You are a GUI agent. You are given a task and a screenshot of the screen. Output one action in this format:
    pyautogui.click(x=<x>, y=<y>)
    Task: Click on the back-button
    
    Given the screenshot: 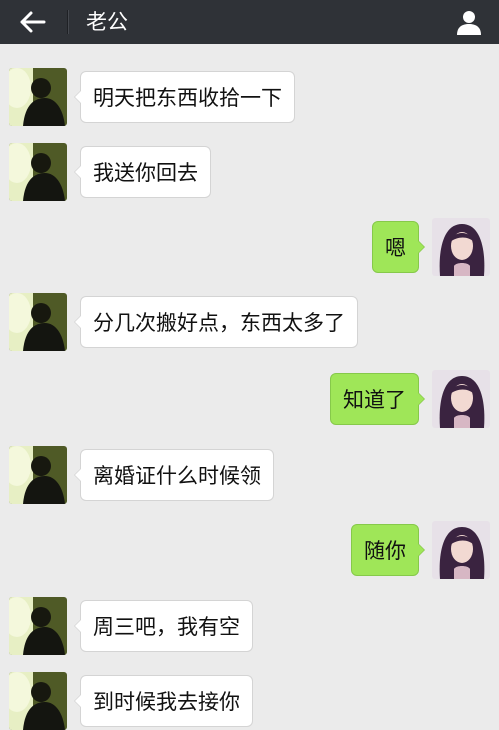 What is the action you would take?
    pyautogui.click(x=32, y=22)
    